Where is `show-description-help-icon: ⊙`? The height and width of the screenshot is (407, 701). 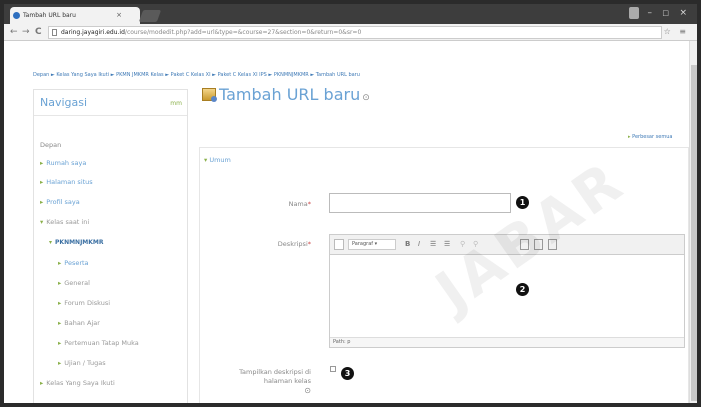 show-description-help-icon: ⊙ is located at coordinates (307, 390).